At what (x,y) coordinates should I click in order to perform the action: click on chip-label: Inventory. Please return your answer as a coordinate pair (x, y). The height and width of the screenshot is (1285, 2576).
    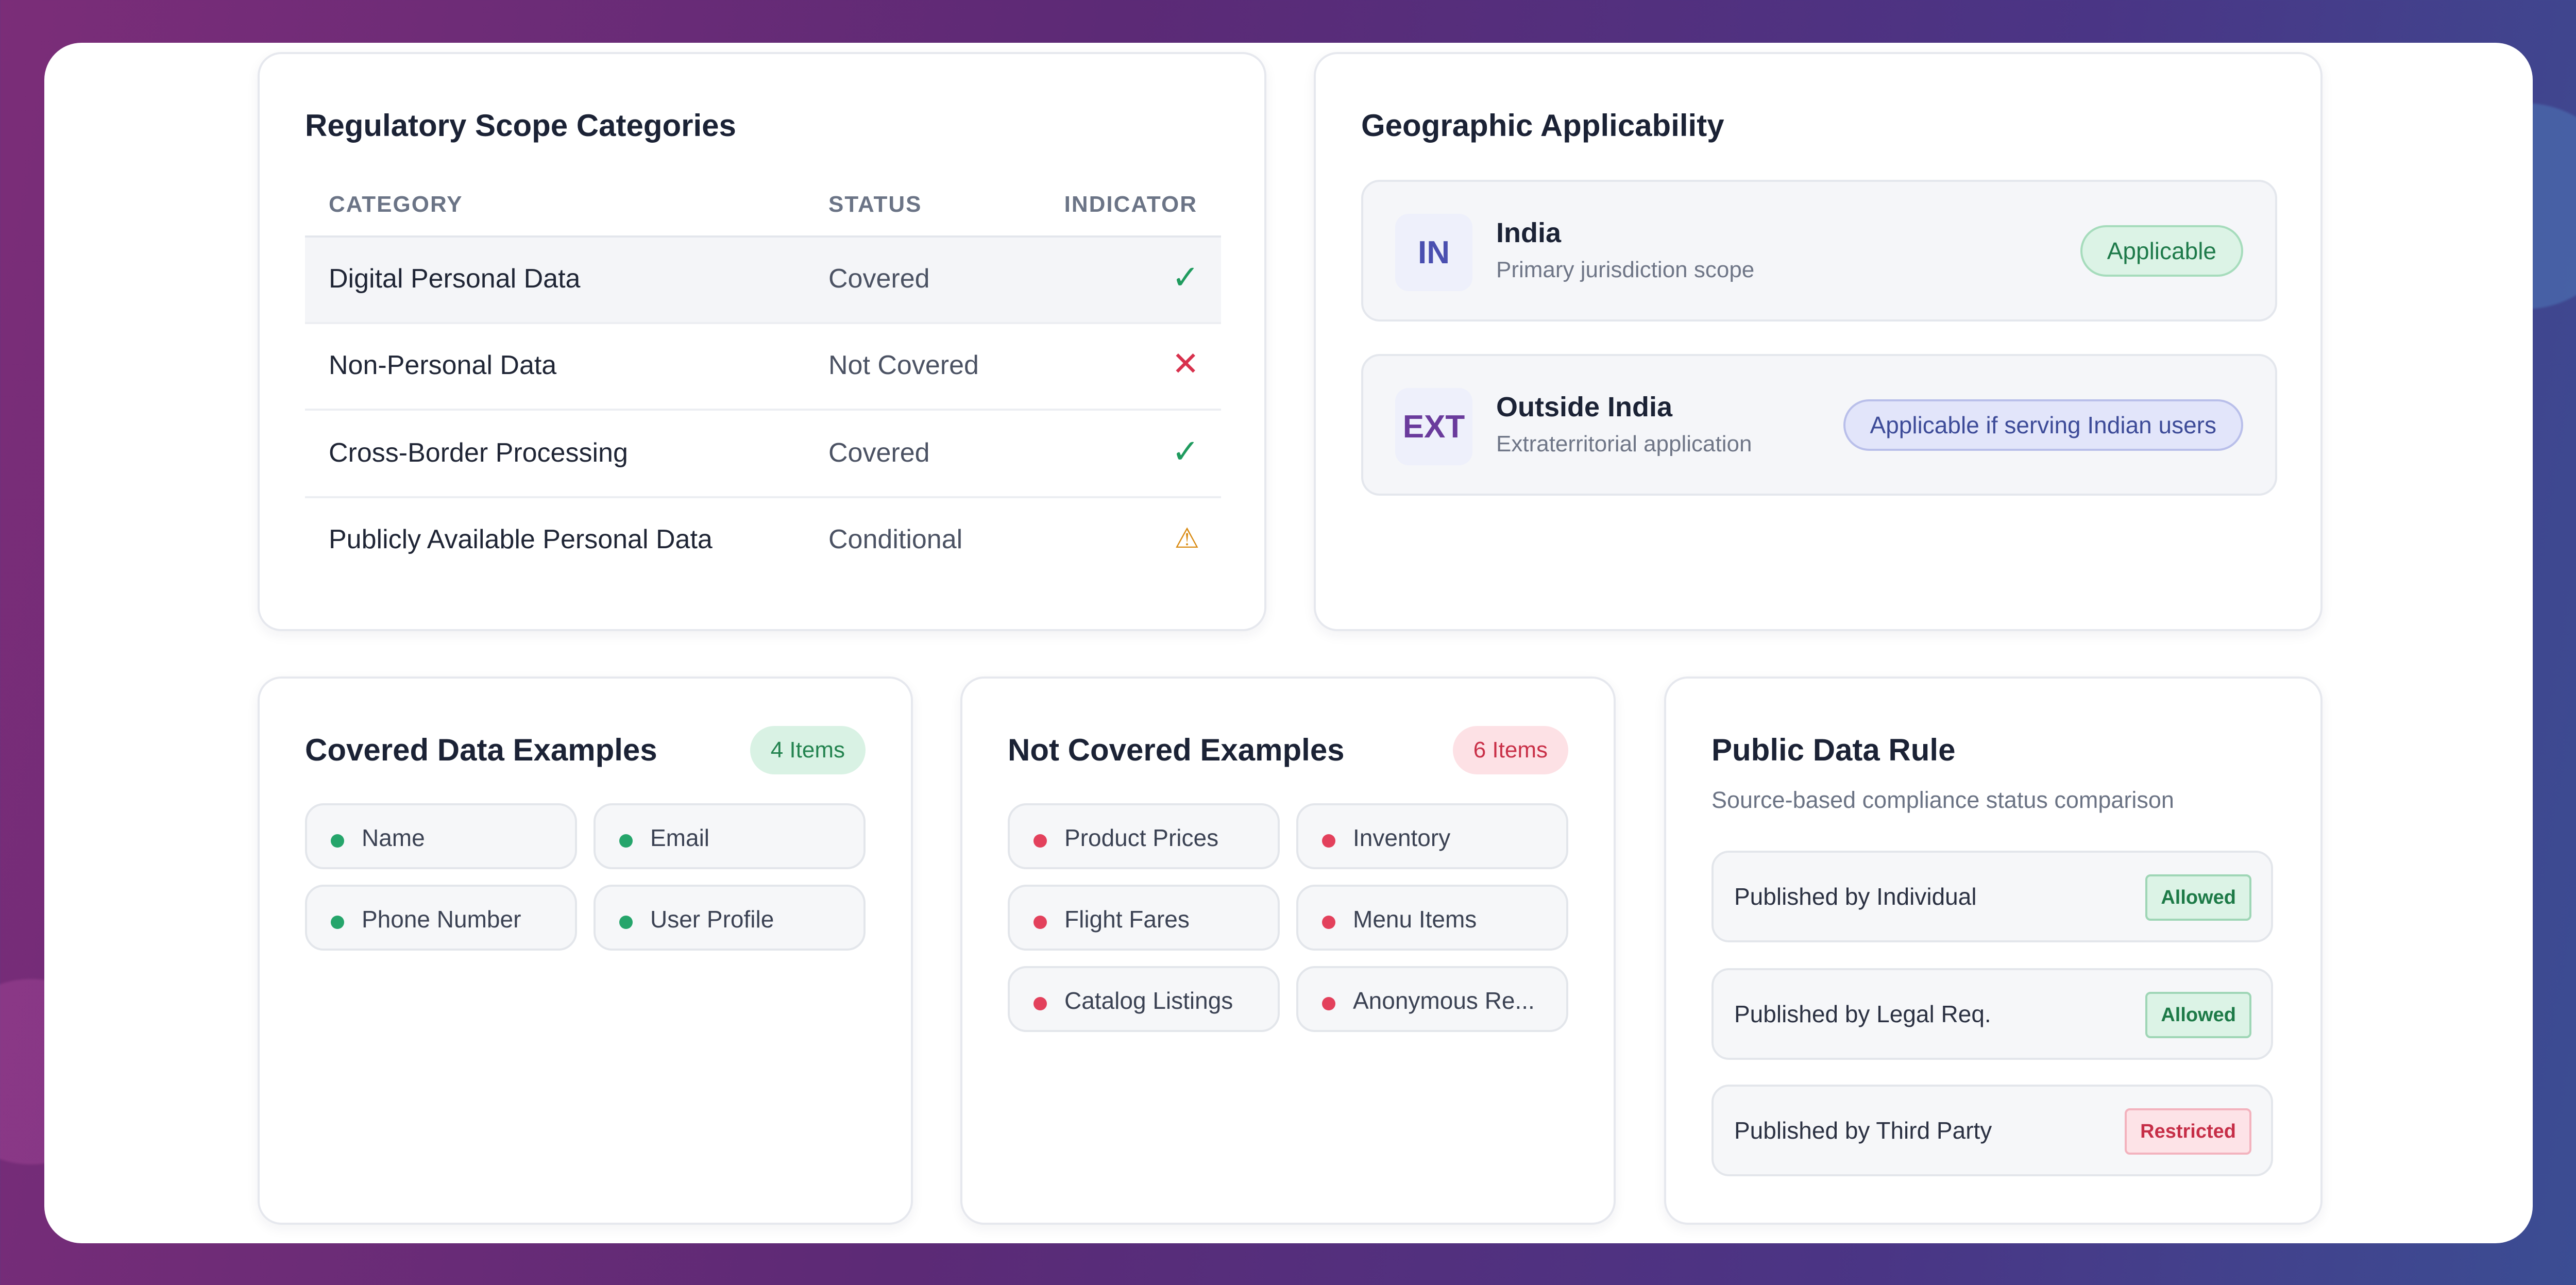
    Looking at the image, I should click on (1402, 837).